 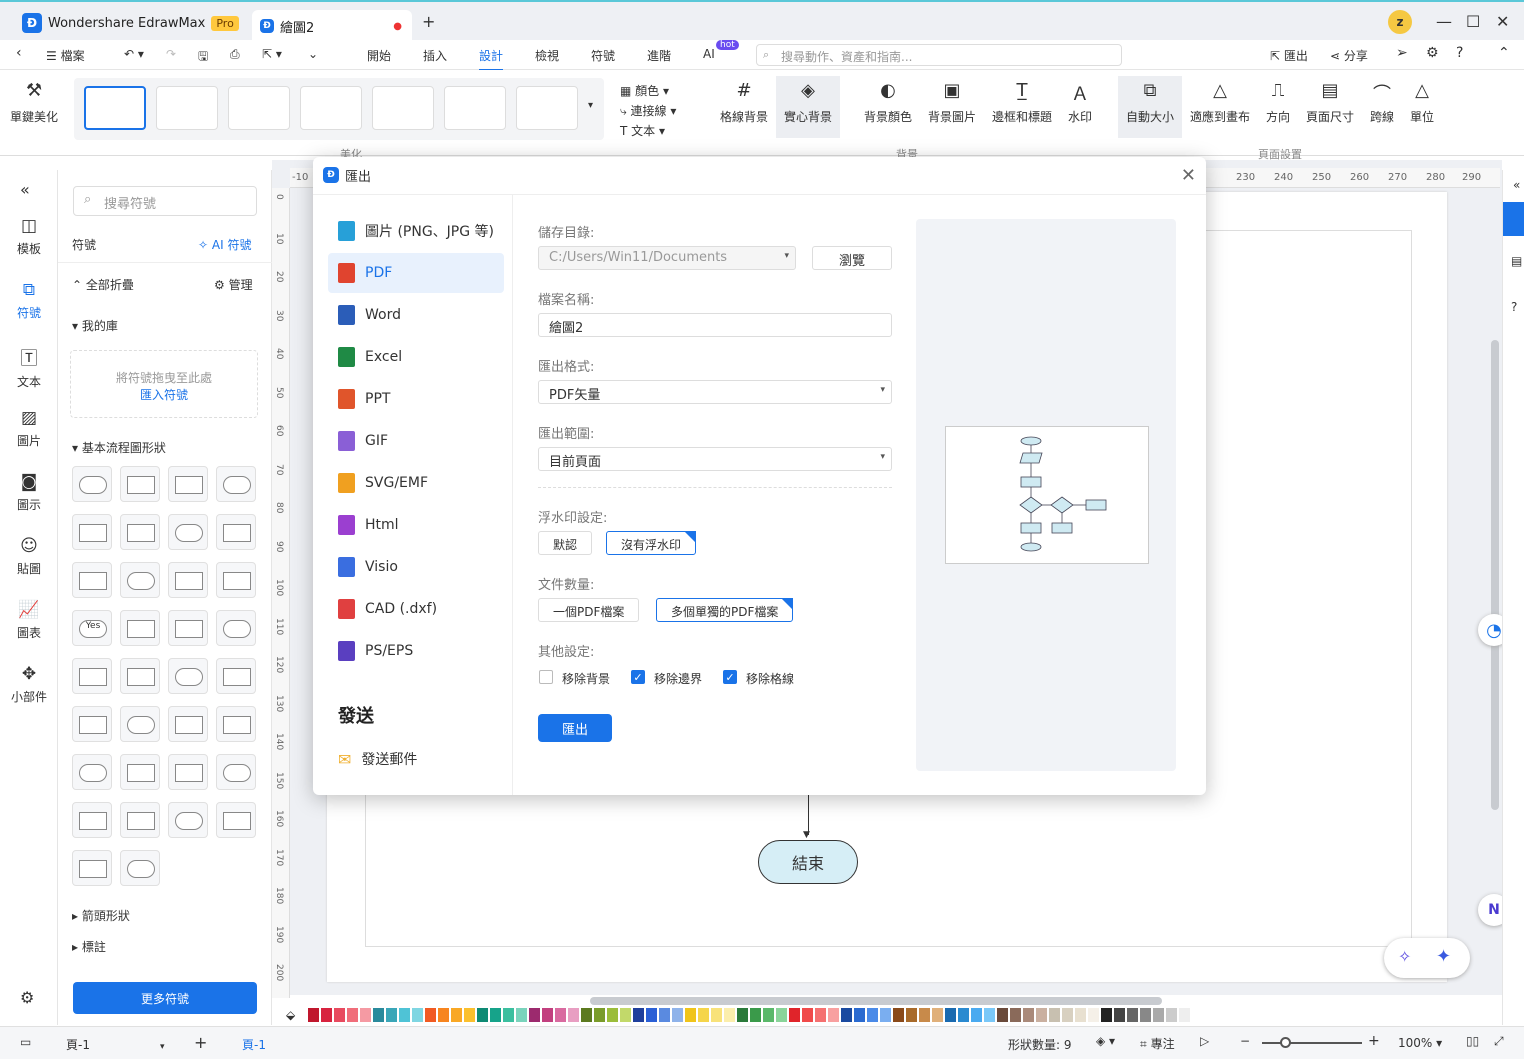 What do you see at coordinates (888, 102) in the screenshot?
I see `background-color-button: ◐ 背景顏色` at bounding box center [888, 102].